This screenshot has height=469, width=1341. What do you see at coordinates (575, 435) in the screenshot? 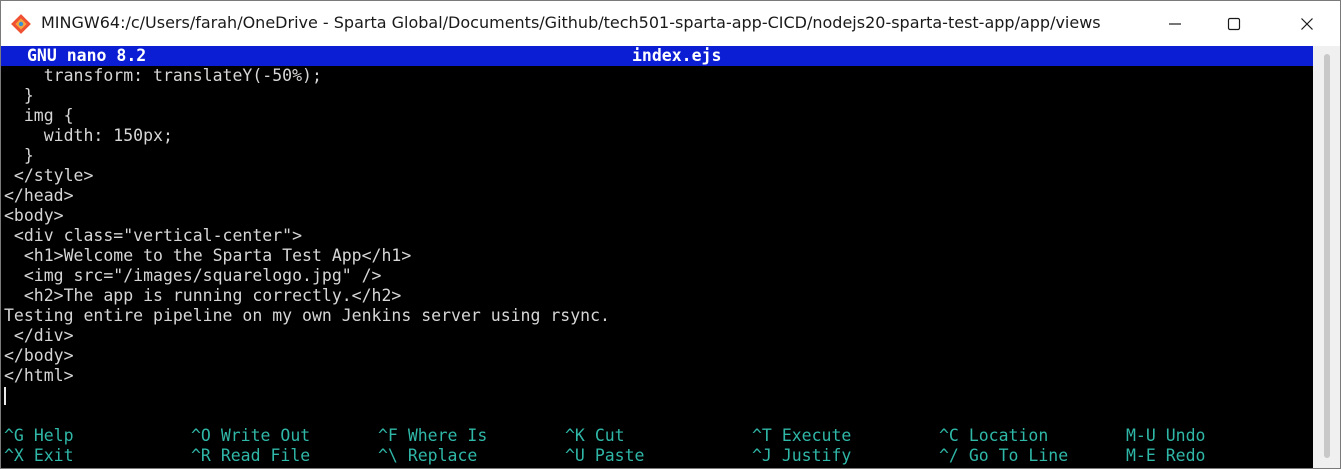
I see `shortcut-key: ^K` at bounding box center [575, 435].